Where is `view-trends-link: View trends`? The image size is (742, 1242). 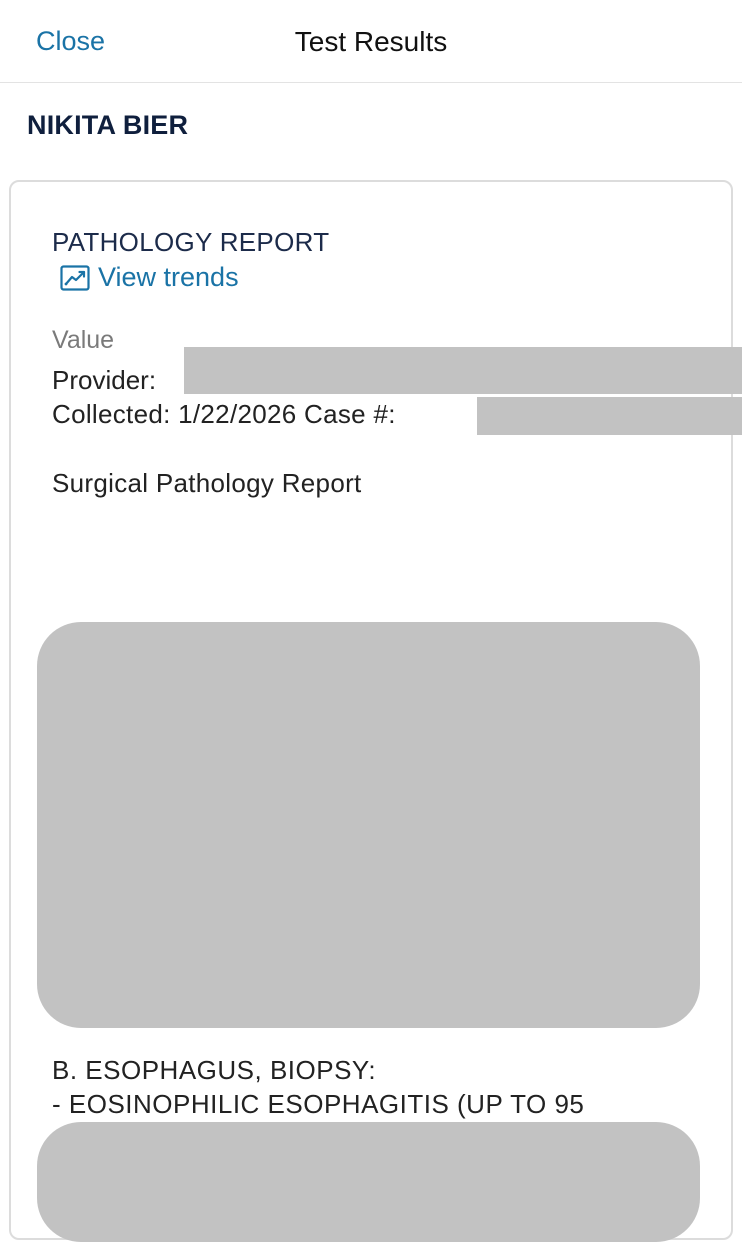
view-trends-link: View trends is located at coordinates (149, 277).